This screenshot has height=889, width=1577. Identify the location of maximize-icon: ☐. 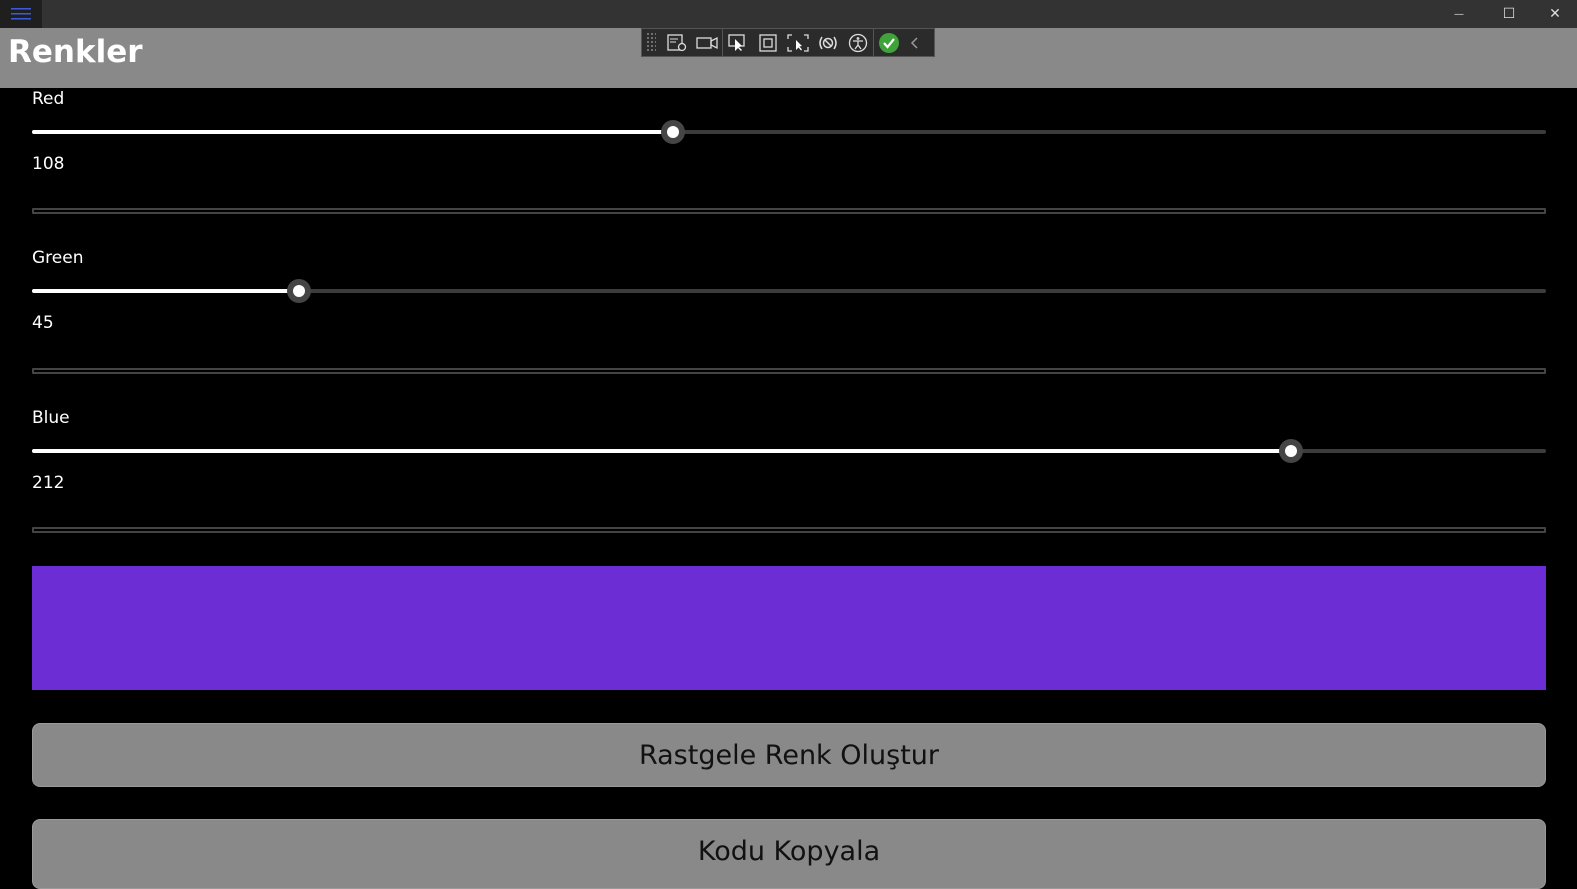
(1509, 14).